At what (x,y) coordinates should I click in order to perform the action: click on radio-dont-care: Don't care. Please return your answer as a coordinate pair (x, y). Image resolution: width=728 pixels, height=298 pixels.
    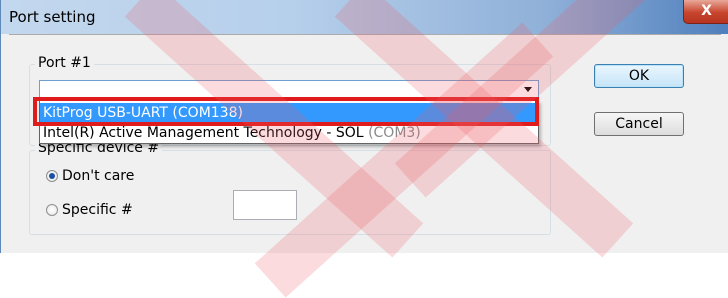
    Looking at the image, I should click on (90, 176).